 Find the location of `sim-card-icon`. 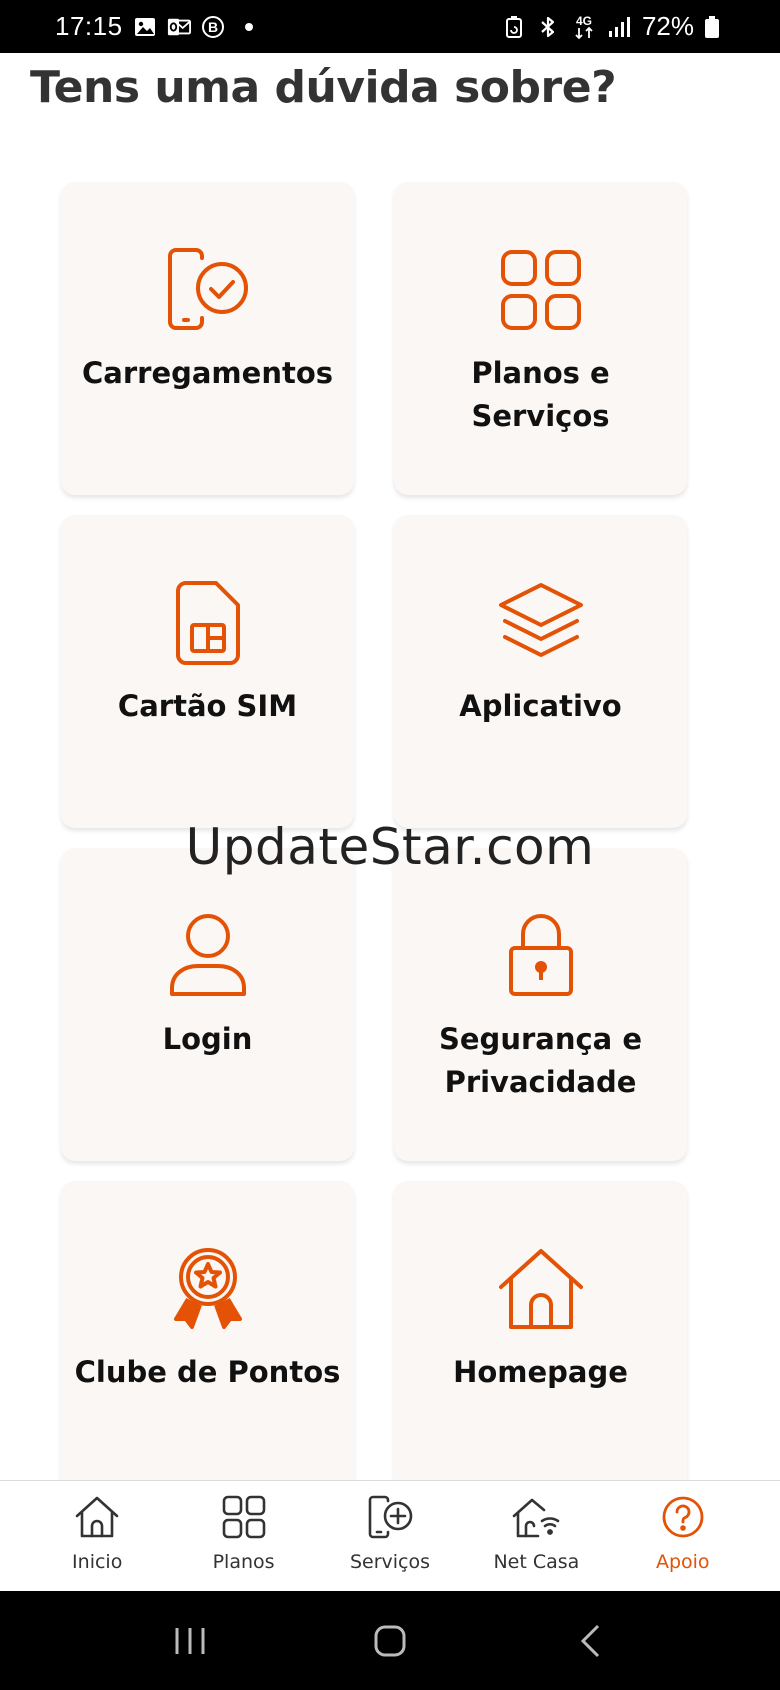

sim-card-icon is located at coordinates (208, 623).